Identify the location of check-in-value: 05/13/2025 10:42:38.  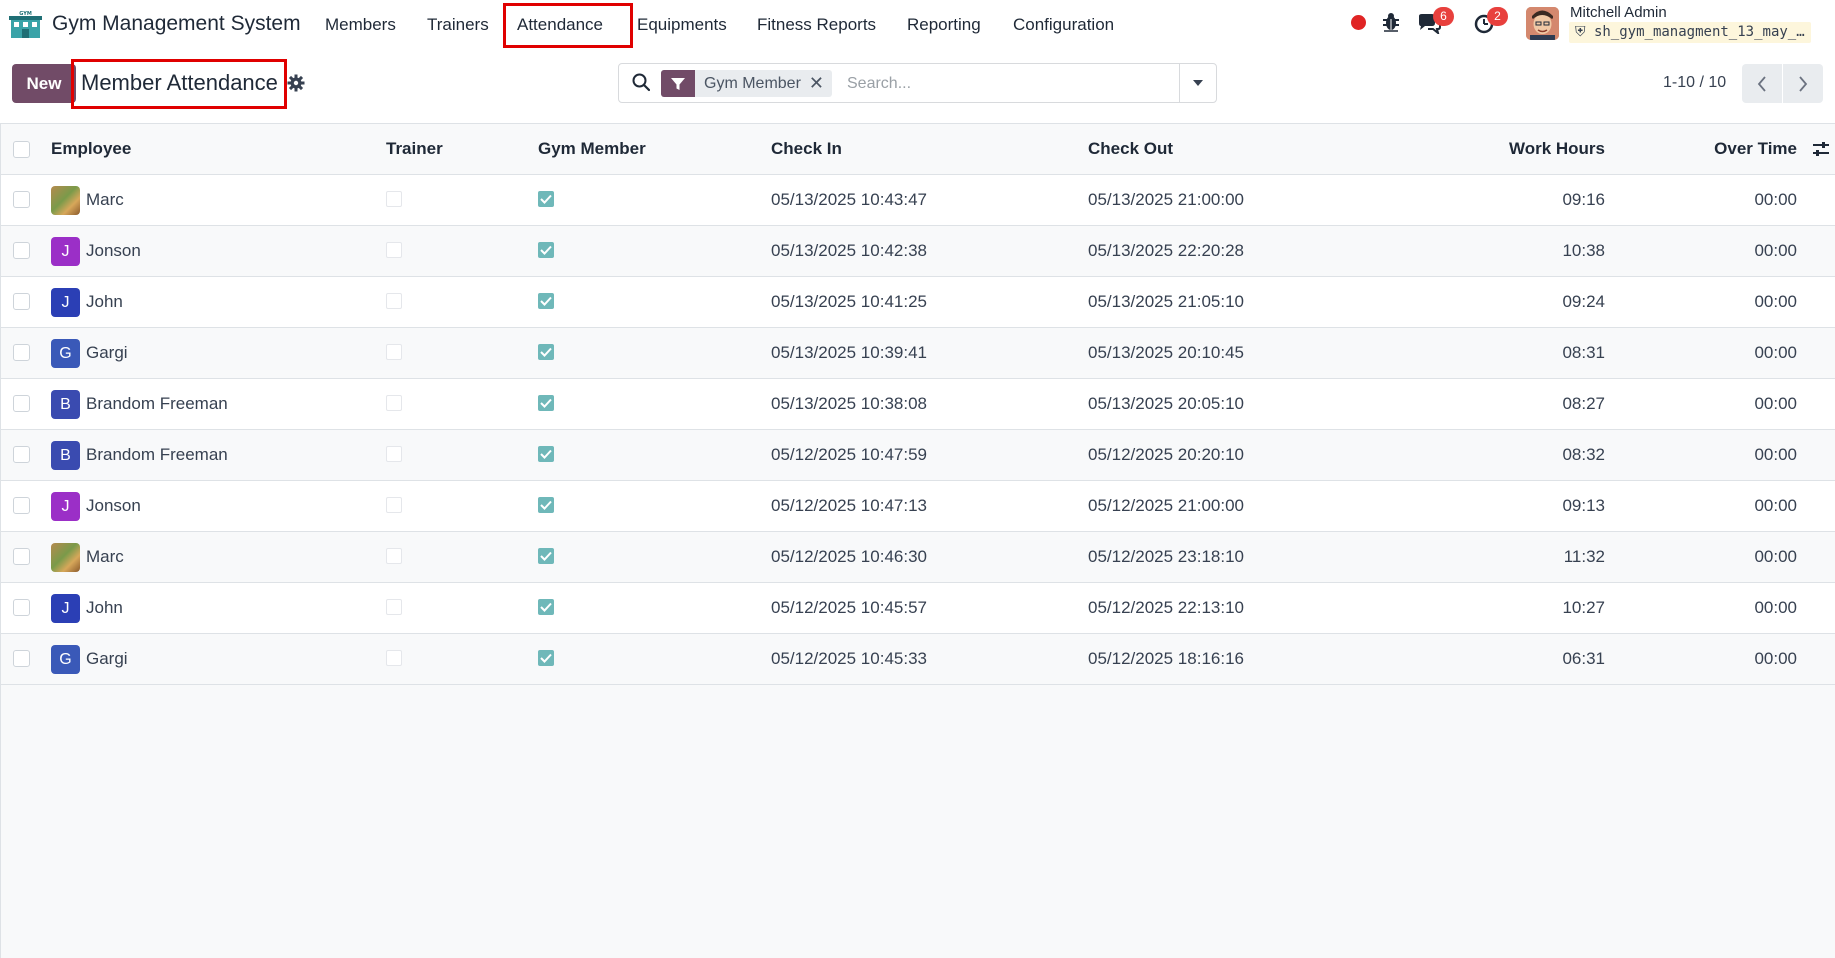
(849, 251).